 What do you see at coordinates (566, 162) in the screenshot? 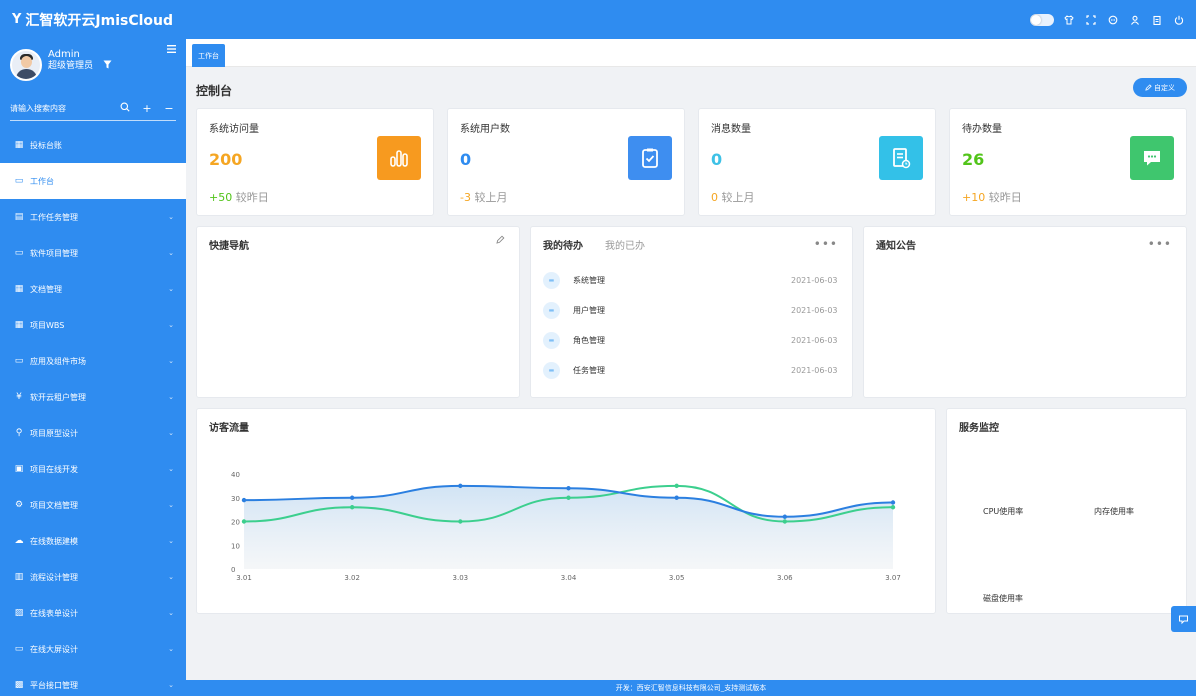
I see `stat-card: 系统用户数 0 -3 较上月` at bounding box center [566, 162].